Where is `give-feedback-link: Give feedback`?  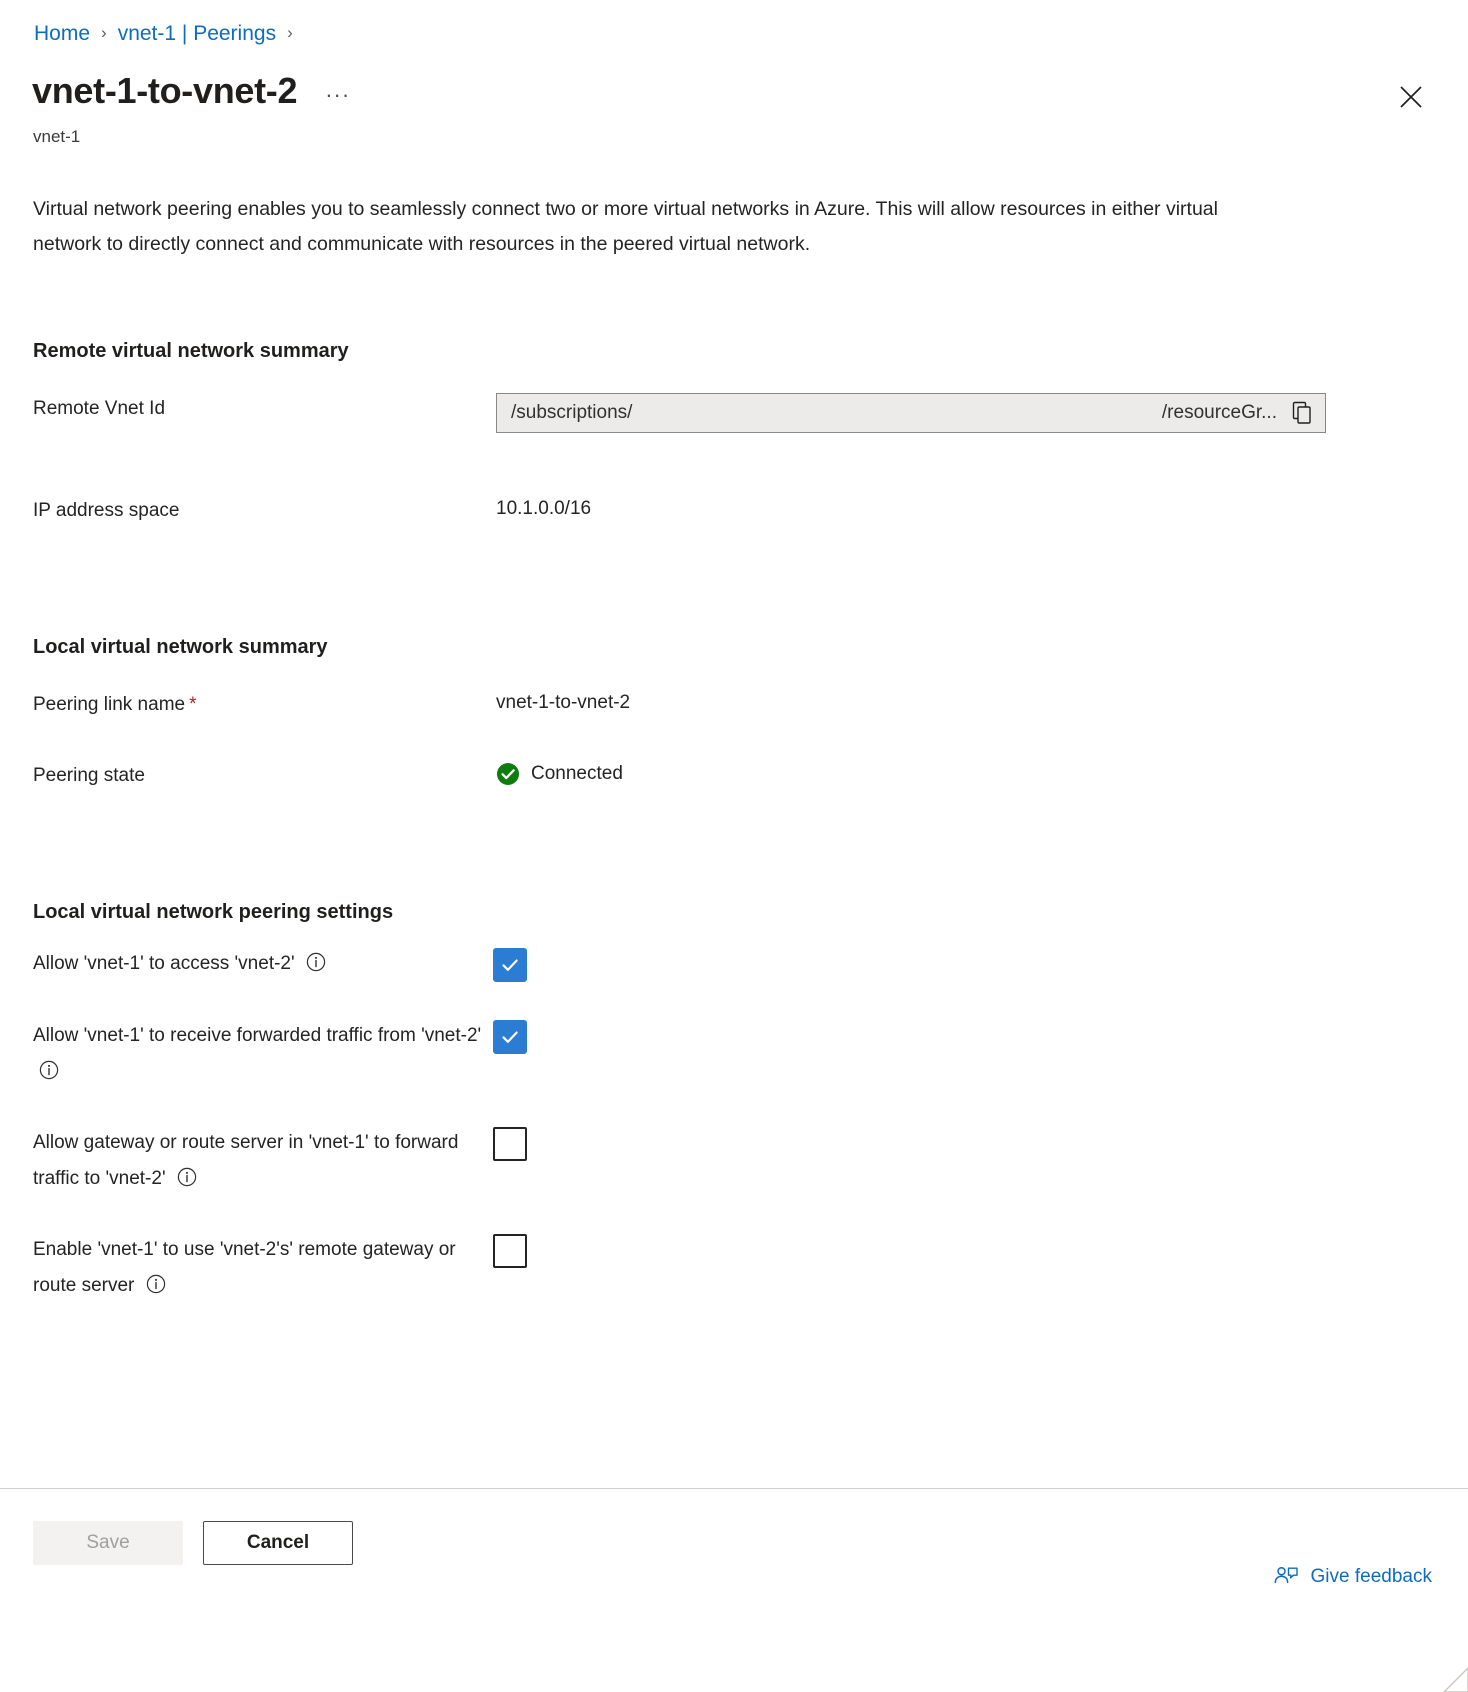 give-feedback-link: Give feedback is located at coordinates (1352, 1577).